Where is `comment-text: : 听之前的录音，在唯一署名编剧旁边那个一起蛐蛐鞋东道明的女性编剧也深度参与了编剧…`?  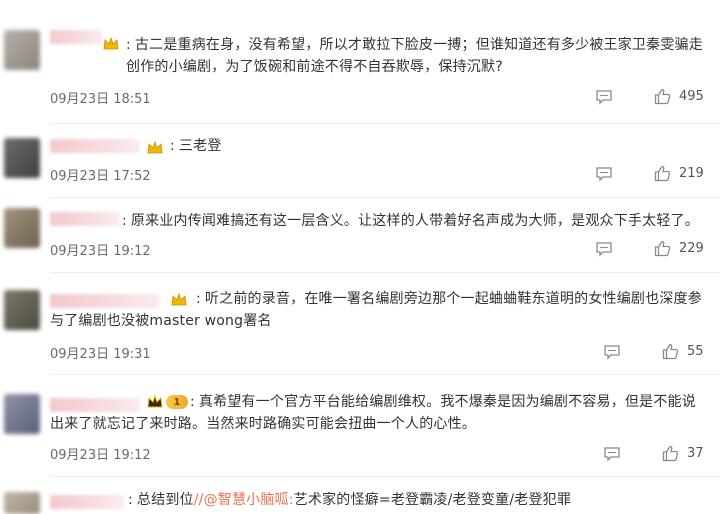 comment-text: : 听之前的录音，在唯一署名编剧旁边那个一起蛐蛐鞋东道明的女性编剧也深度参与了编剧… is located at coordinates (376, 310).